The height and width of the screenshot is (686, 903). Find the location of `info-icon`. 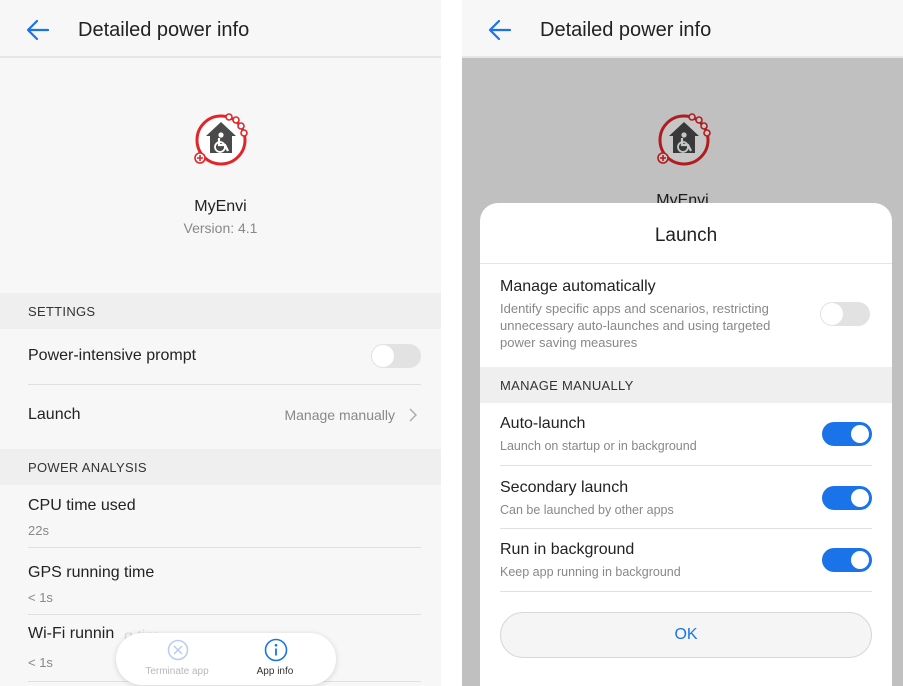

info-icon is located at coordinates (276, 650).